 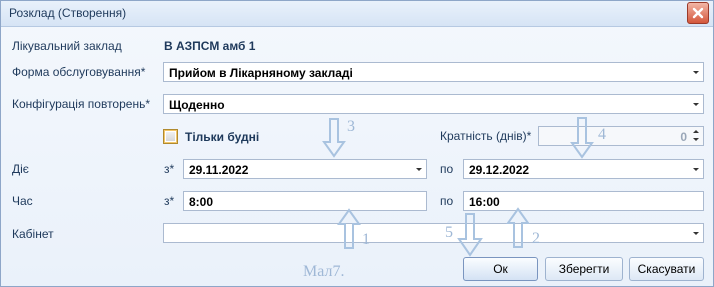 I want to click on from-date-label: з*, so click(x=169, y=169).